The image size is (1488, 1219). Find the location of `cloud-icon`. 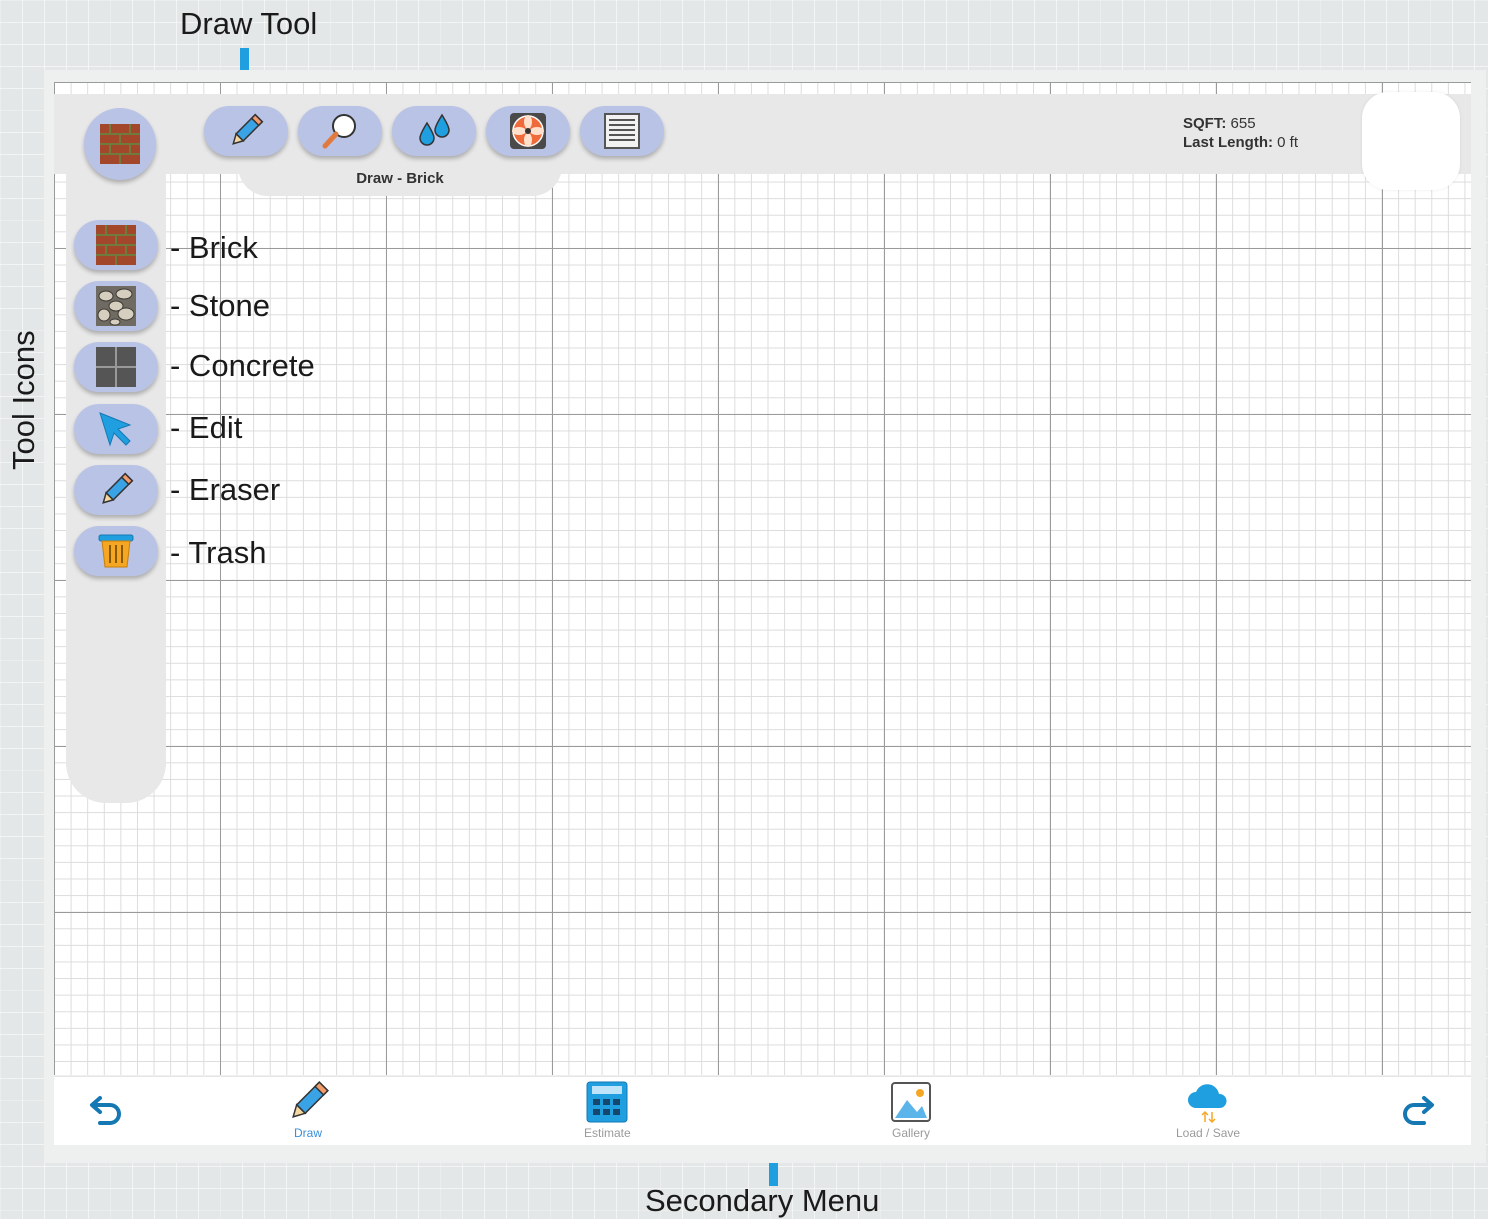

cloud-icon is located at coordinates (1207, 1104).